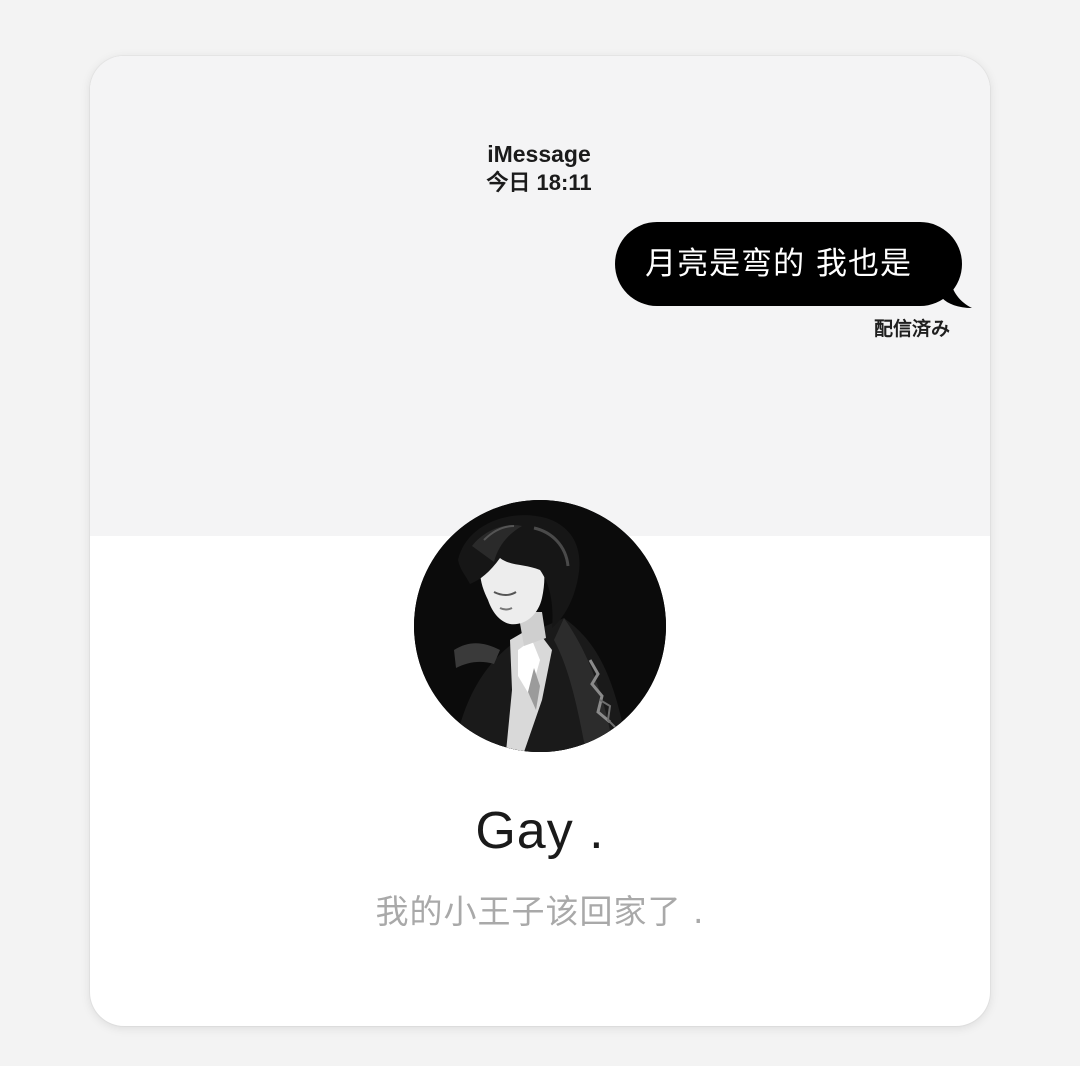  Describe the element at coordinates (778, 264) in the screenshot. I see `message-text: 月亮是弯的 我也是` at that location.